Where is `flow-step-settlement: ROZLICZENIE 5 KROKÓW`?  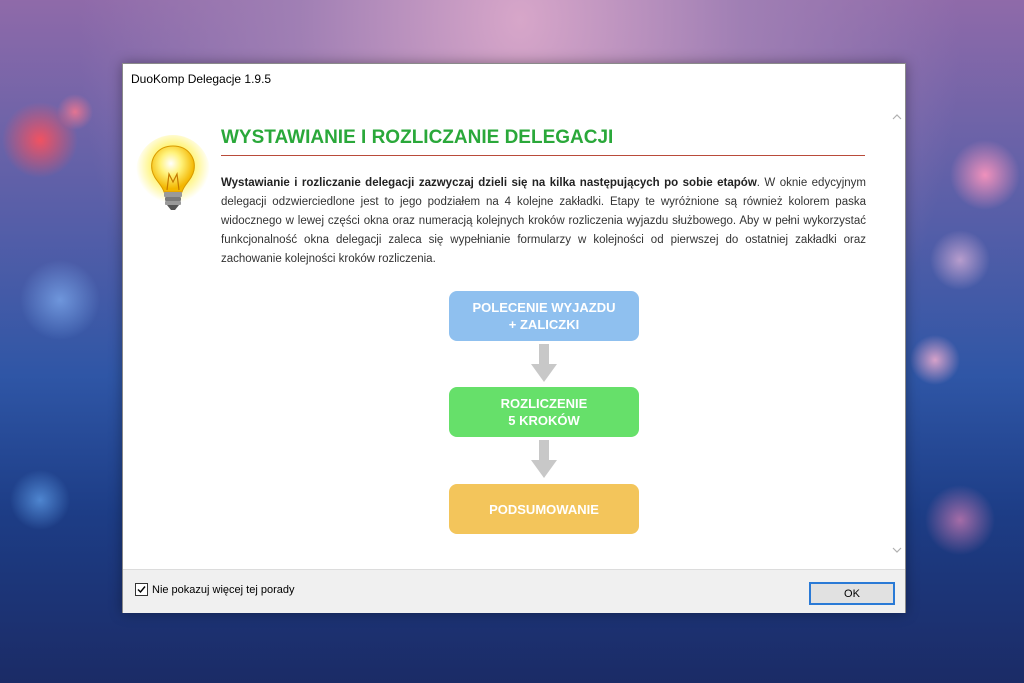
flow-step-settlement: ROZLICZENIE 5 KROKÓW is located at coordinates (544, 412).